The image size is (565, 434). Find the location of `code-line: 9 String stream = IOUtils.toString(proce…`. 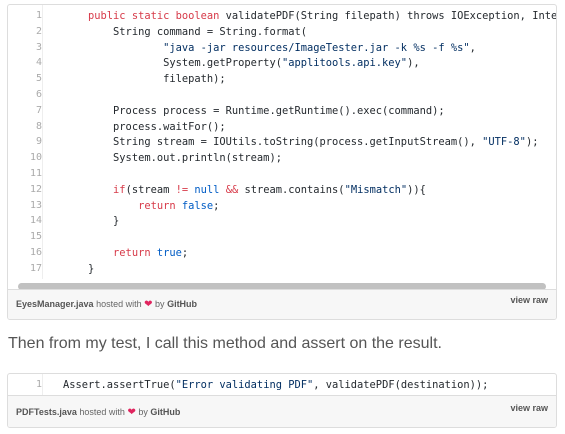

code-line: 9 String stream = IOUtils.toString(proce… is located at coordinates (282, 142).